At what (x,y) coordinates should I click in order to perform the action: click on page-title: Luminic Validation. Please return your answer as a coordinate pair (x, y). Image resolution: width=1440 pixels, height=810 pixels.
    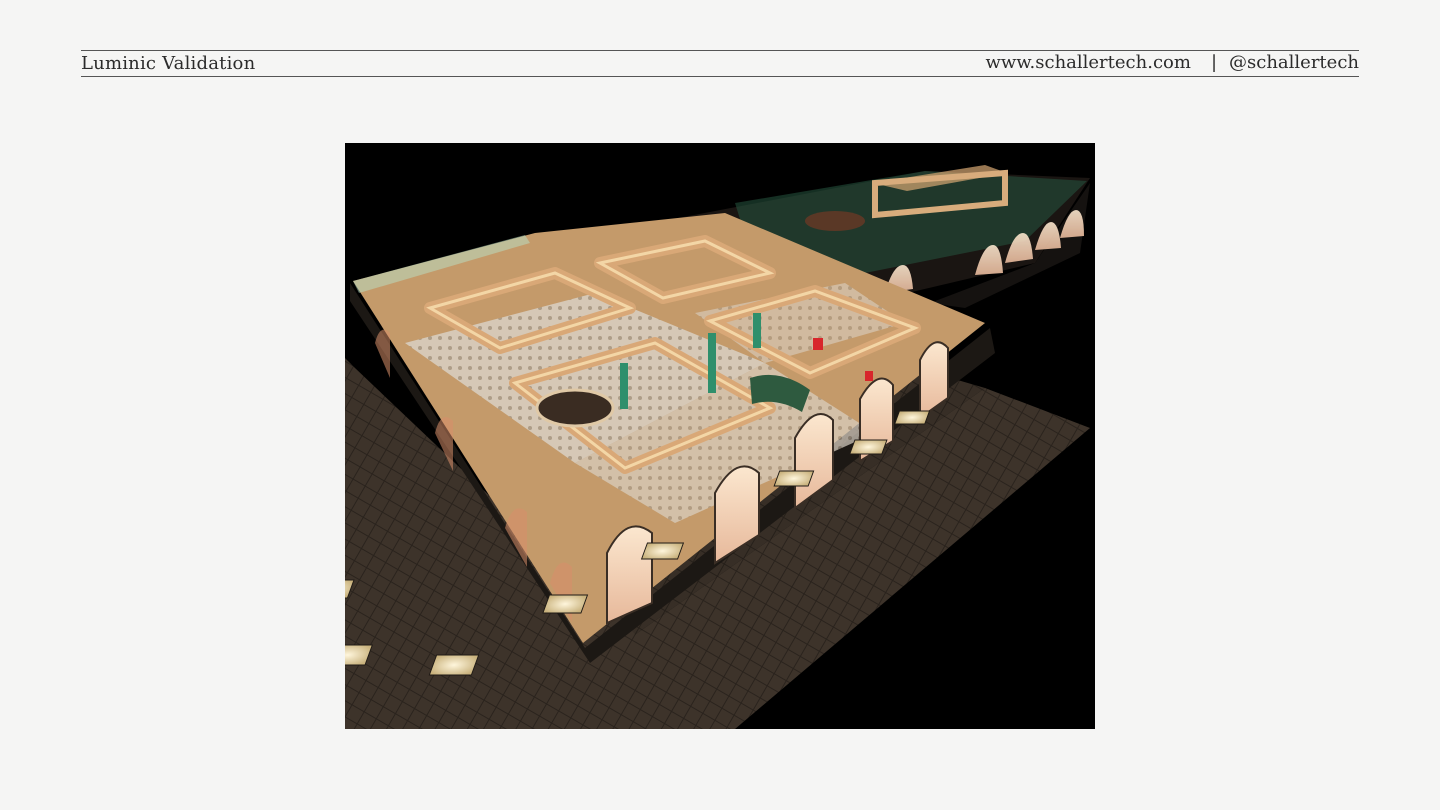
    Looking at the image, I should click on (168, 63).